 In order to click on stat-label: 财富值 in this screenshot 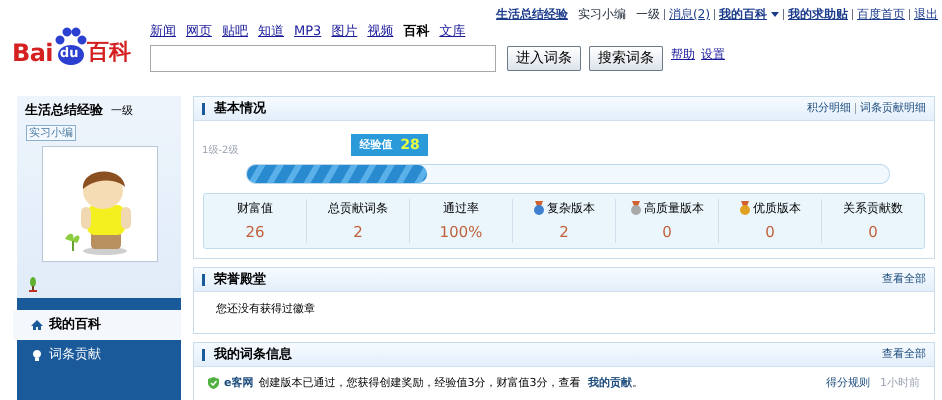, I will do `click(255, 208)`.